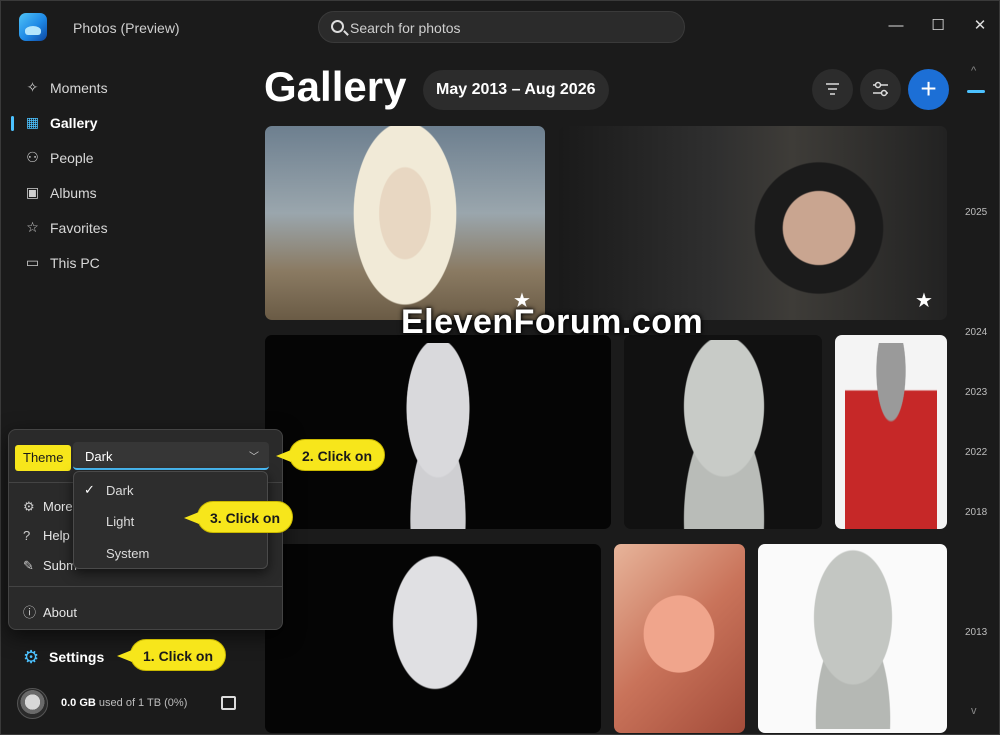 The image size is (1000, 735). What do you see at coordinates (28, 565) in the screenshot?
I see `feedback-icon: ✎` at bounding box center [28, 565].